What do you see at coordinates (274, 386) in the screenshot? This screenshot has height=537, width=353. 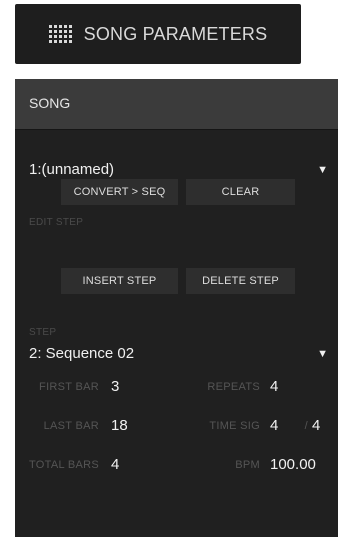 I see `repeats-value: 4` at bounding box center [274, 386].